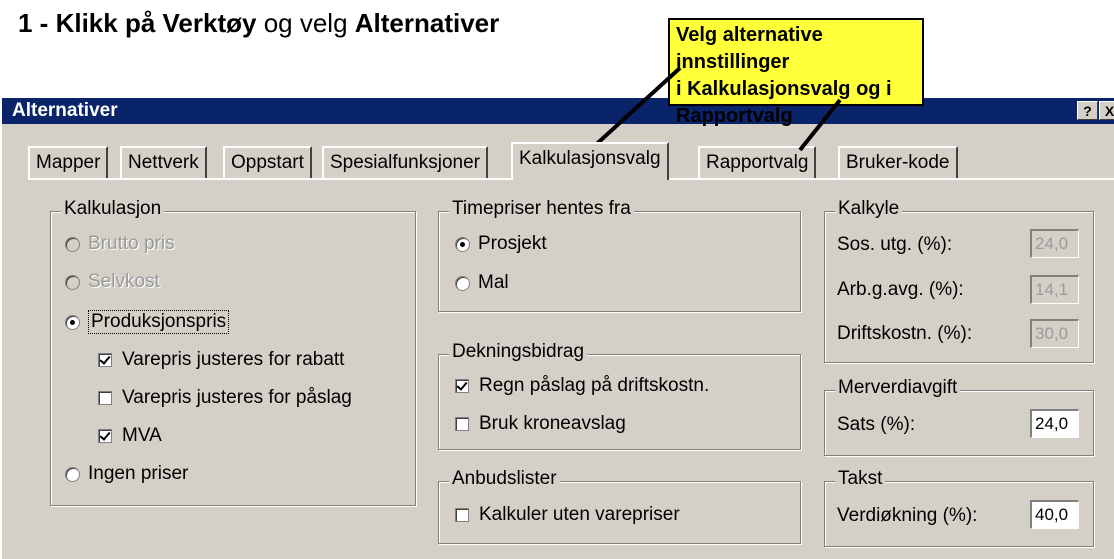 This screenshot has height=559, width=1114. I want to click on merverdiavgift-title: Merverdiavgift, so click(898, 388).